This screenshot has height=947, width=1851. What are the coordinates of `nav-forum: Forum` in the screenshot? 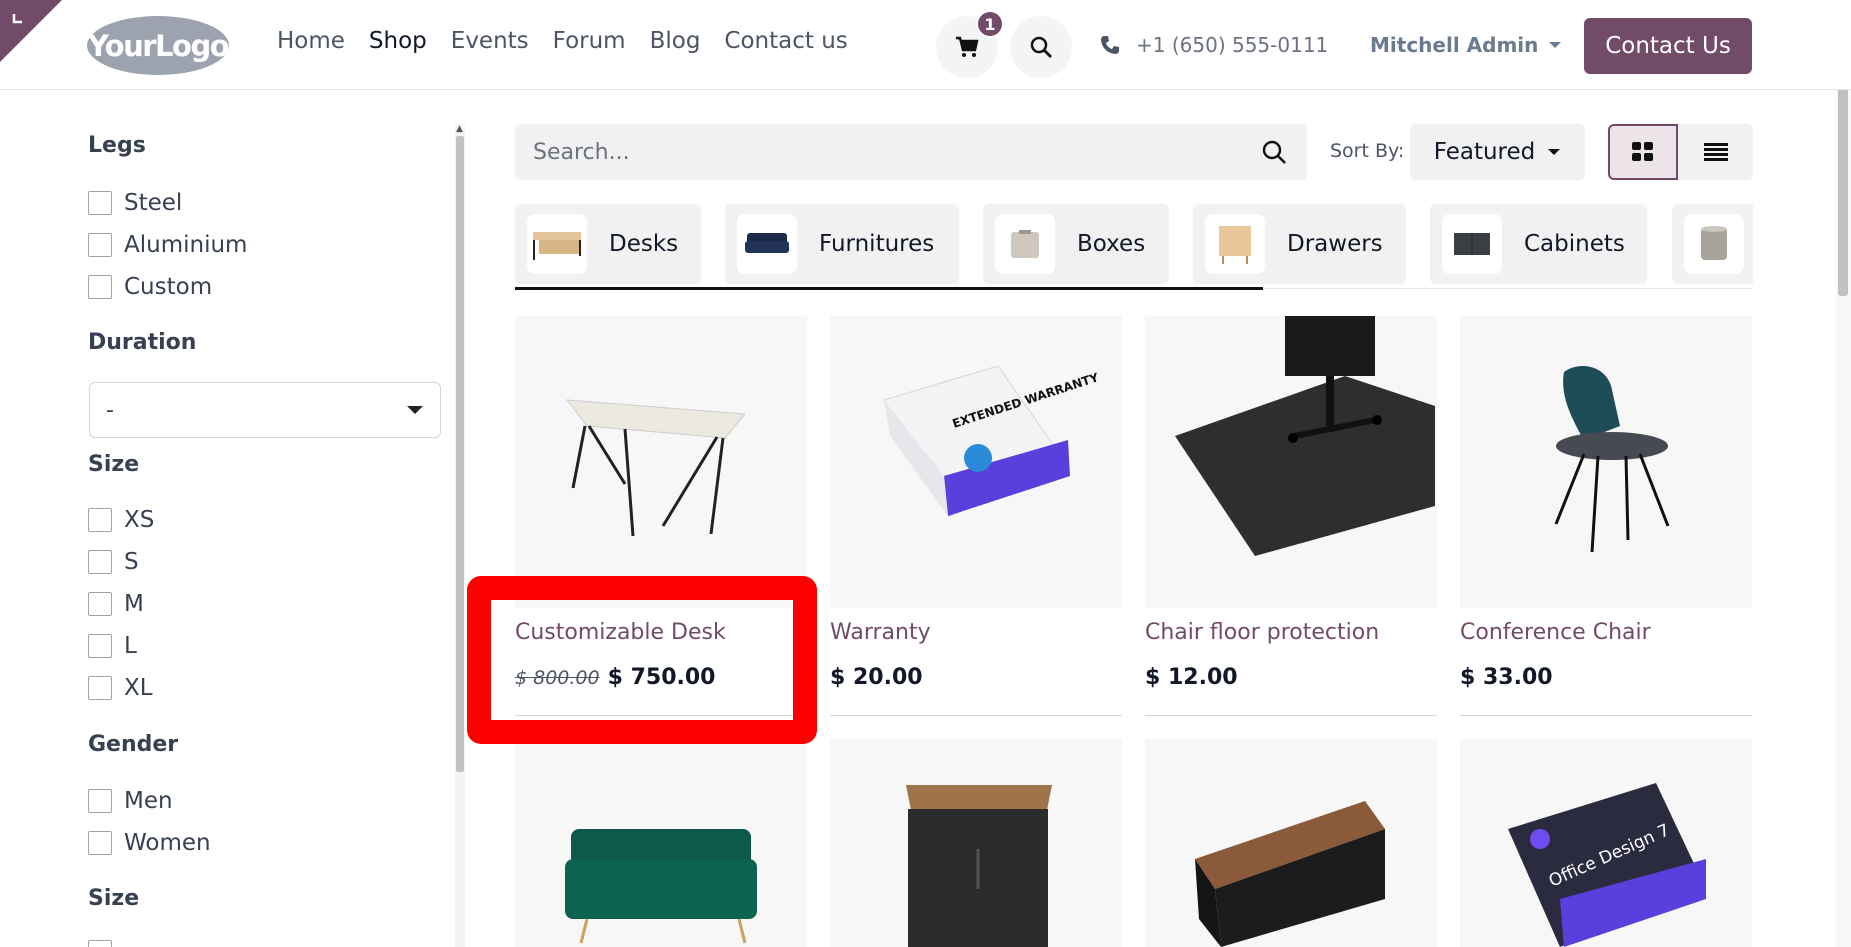 It's located at (589, 41).